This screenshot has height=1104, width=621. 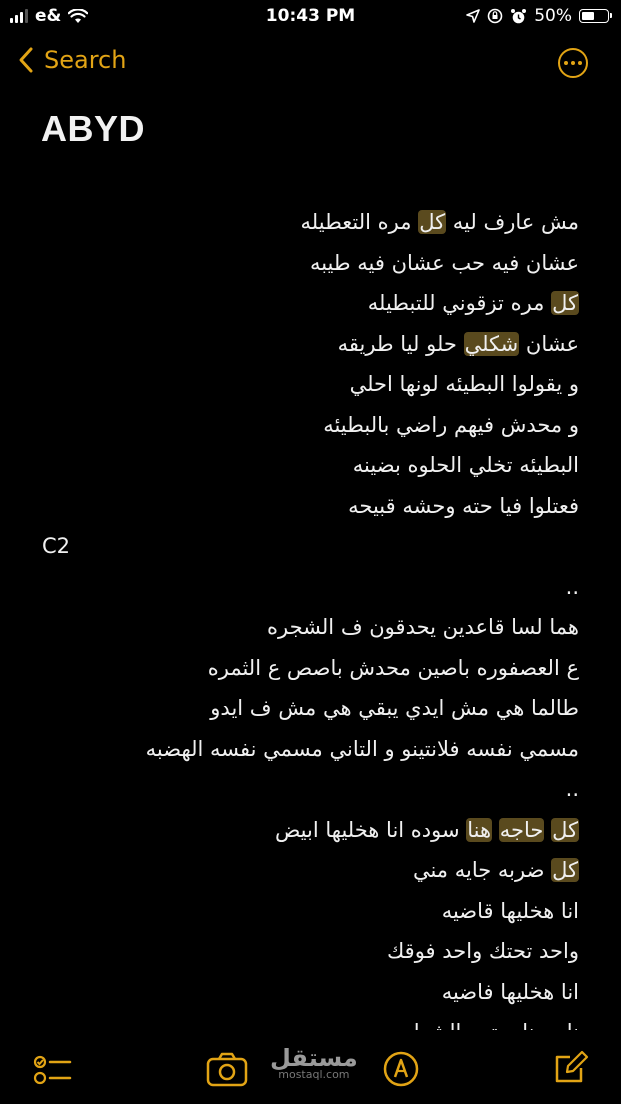 I want to click on bottom-toolbar: مستقل mostaql.com, so click(x=310, y=1070).